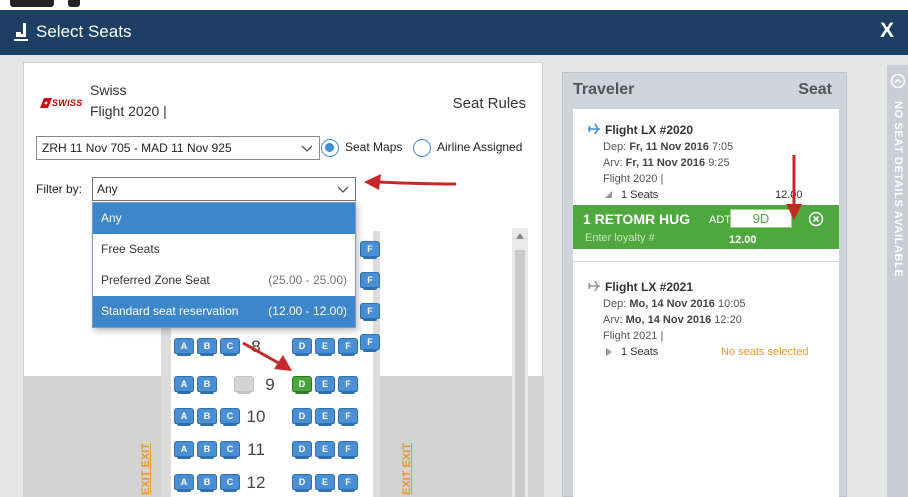 Image resolution: width=908 pixels, height=497 pixels. What do you see at coordinates (633, 336) in the screenshot?
I see `flight-number-line: Flight 2021 |` at bounding box center [633, 336].